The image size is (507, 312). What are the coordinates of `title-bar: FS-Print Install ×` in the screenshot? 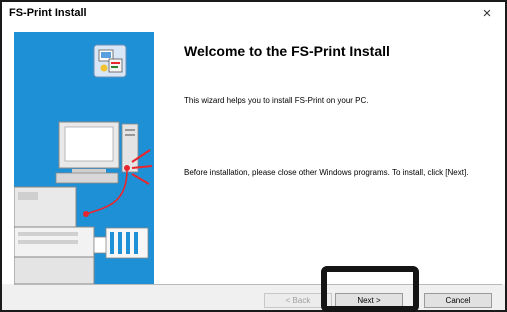 It's located at (253, 13).